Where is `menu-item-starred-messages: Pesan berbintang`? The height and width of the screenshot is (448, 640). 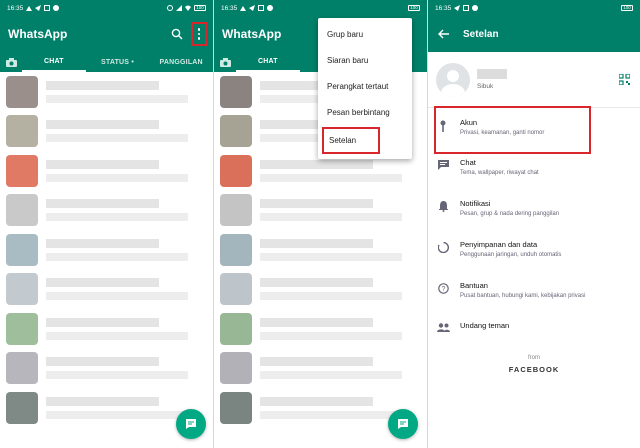
menu-item-starred-messages: Pesan berbintang is located at coordinates (365, 112).